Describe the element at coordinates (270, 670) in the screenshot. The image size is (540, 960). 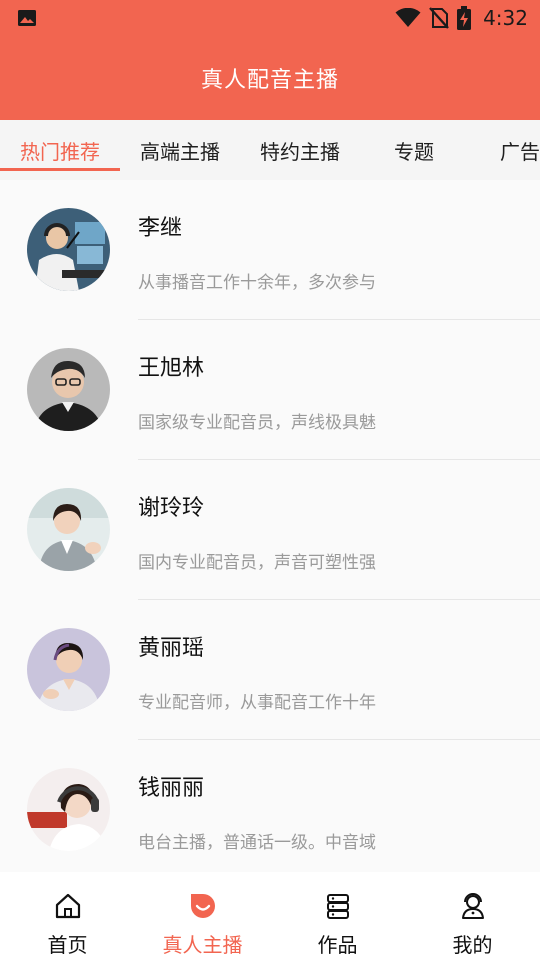
I see `list-item: 黄丽瑶 专业配音师，从事配音工作十年` at that location.